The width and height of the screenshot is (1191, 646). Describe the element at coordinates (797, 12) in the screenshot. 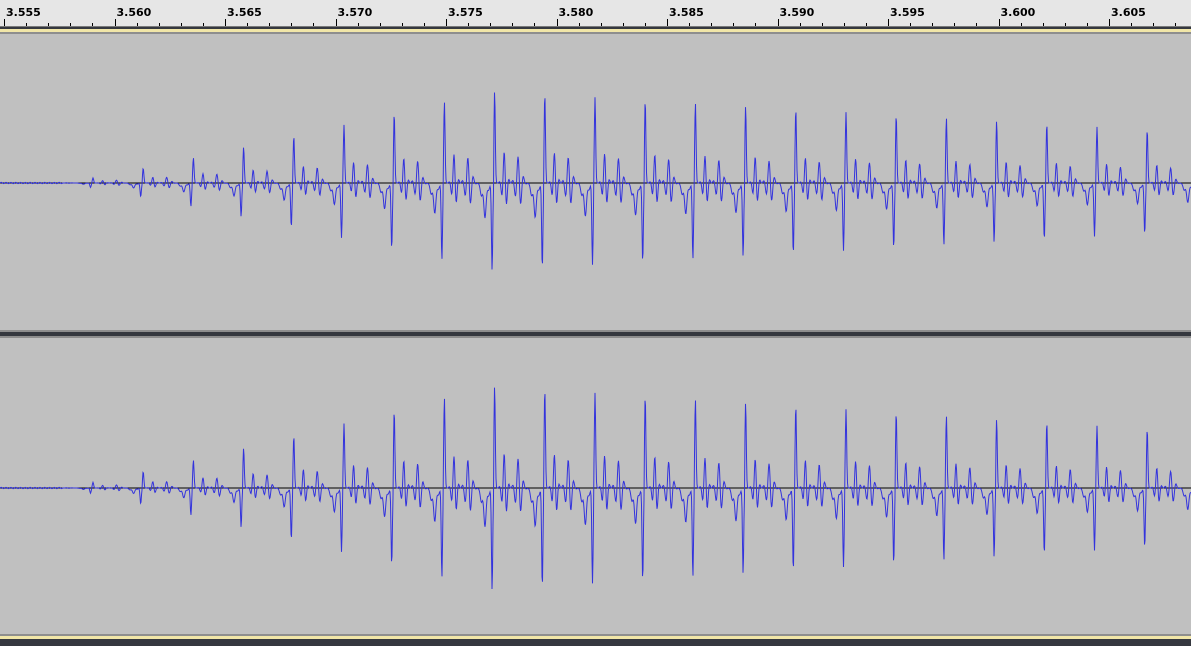

I see `ruler-label: 3.590` at that location.